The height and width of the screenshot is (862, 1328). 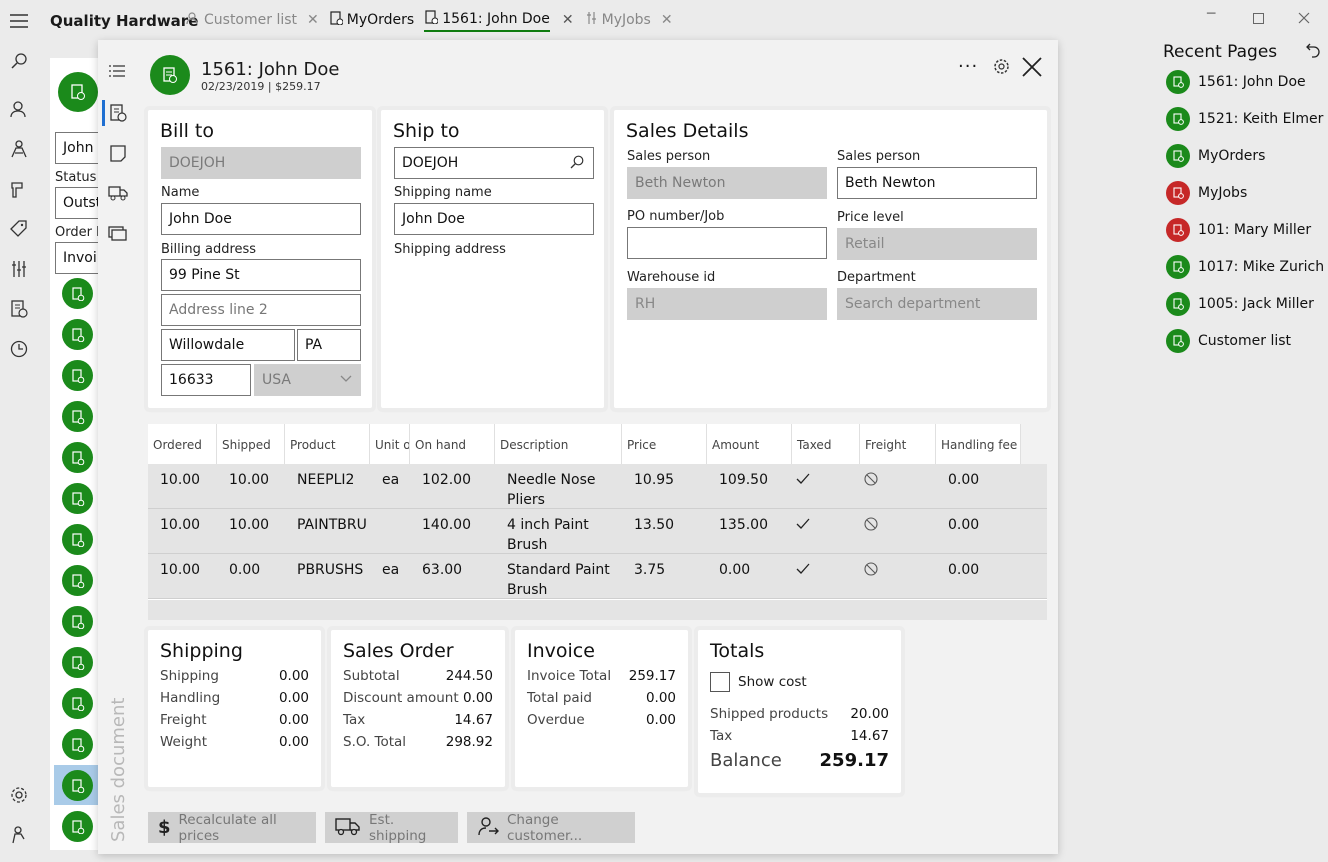 What do you see at coordinates (19, 21) in the screenshot?
I see `hamburger-menu-icon` at bounding box center [19, 21].